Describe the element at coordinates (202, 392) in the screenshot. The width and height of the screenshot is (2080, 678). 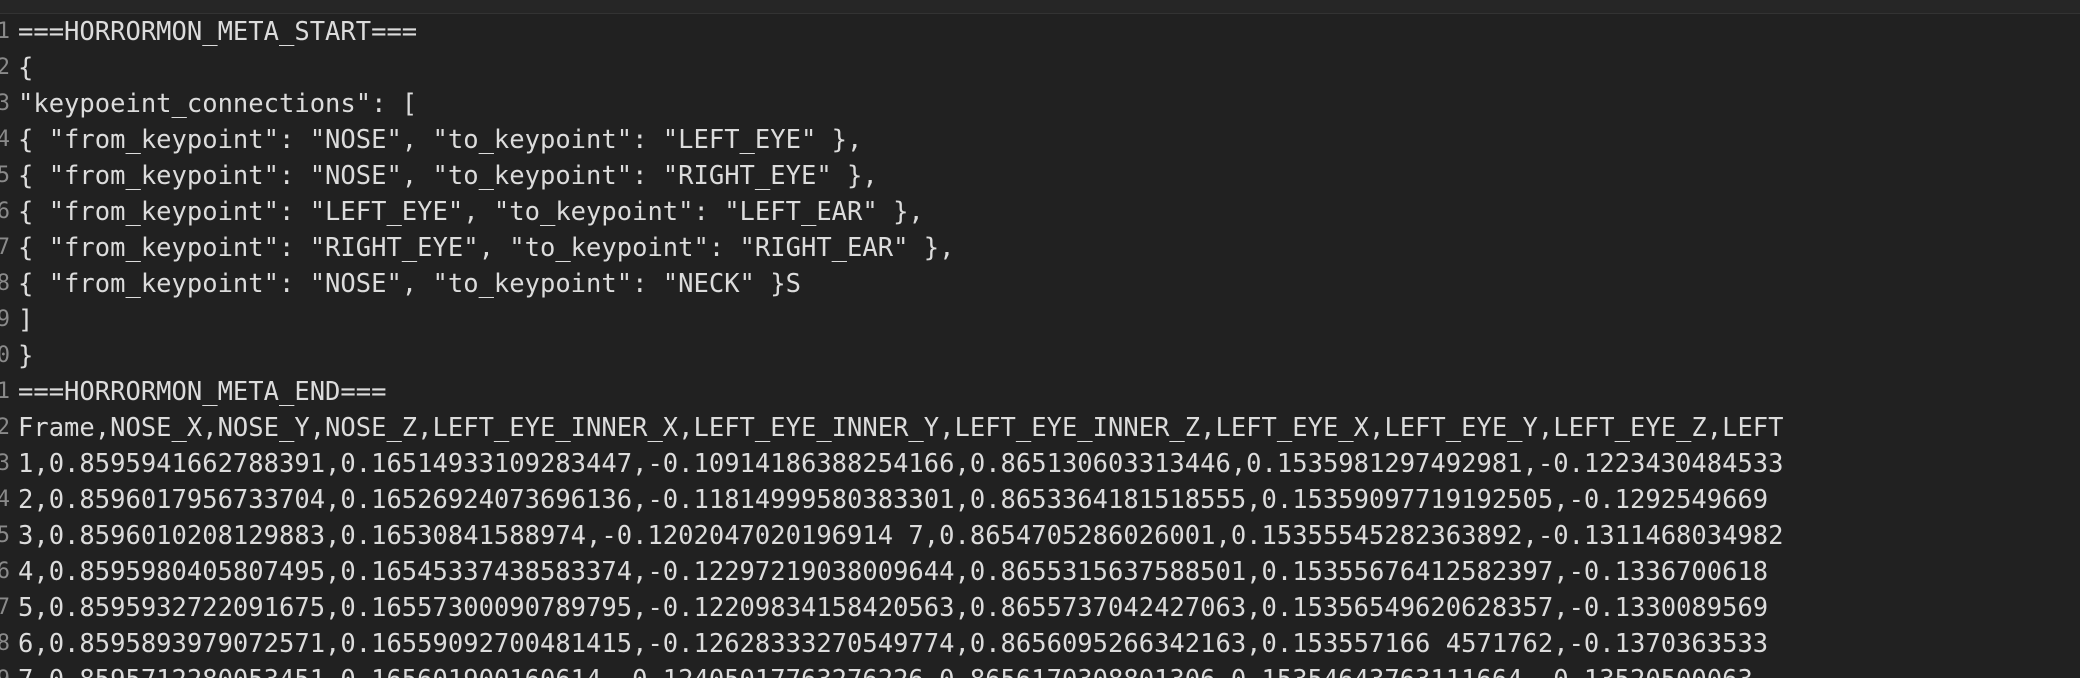
I see `line-text: ===HORRORMON_META_END===` at that location.